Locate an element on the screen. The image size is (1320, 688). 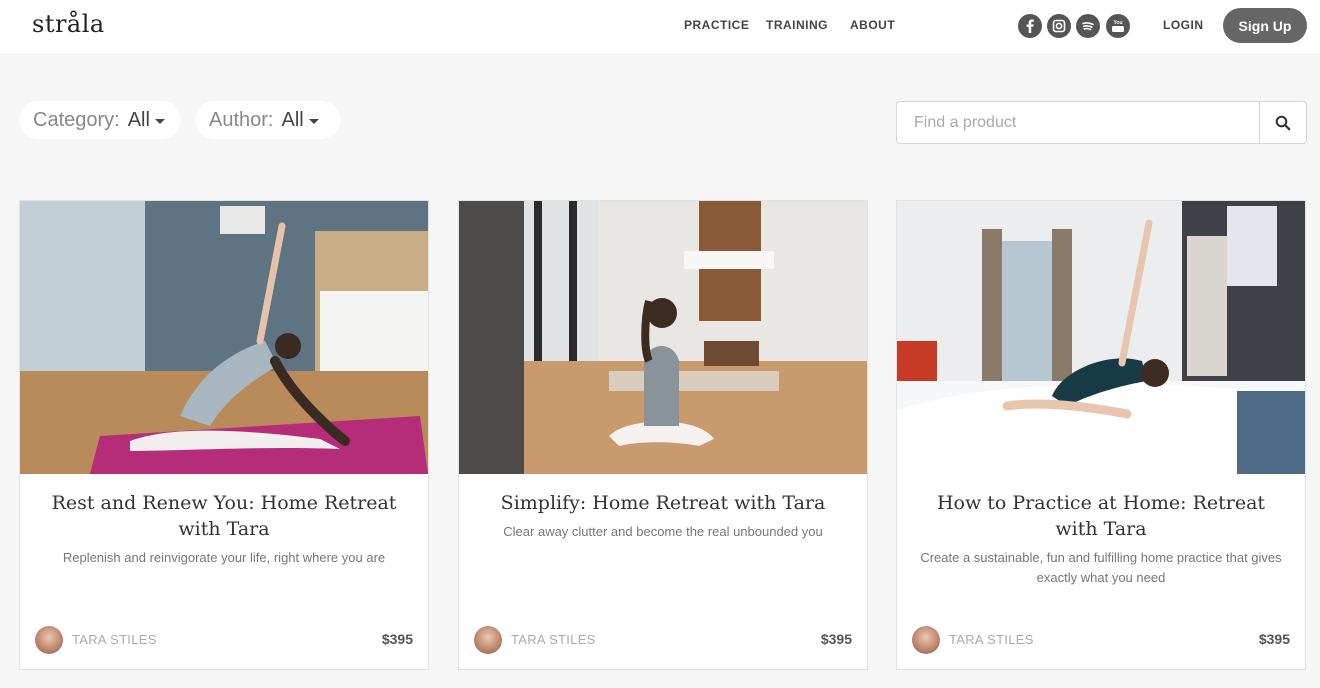
category-filter-label: Category: is located at coordinates (76, 119).